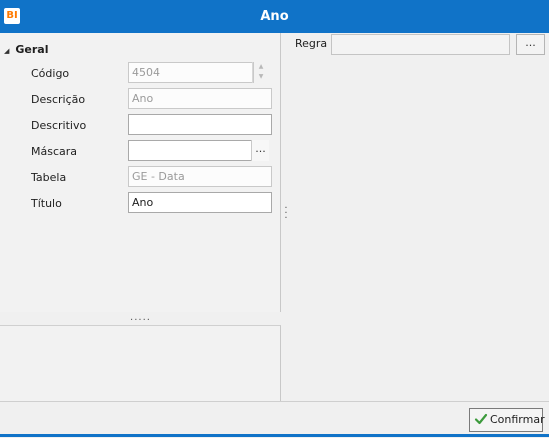  I want to click on group-header-label: Geral, so click(32, 49).